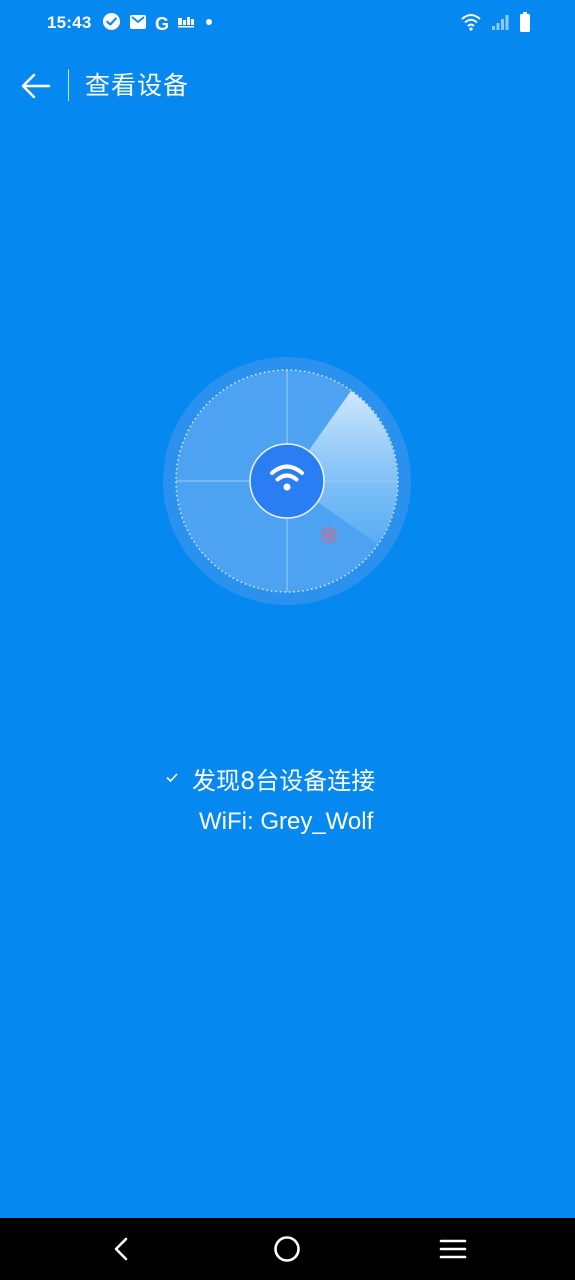 This screenshot has width=575, height=1280. I want to click on radar-center, so click(287, 481).